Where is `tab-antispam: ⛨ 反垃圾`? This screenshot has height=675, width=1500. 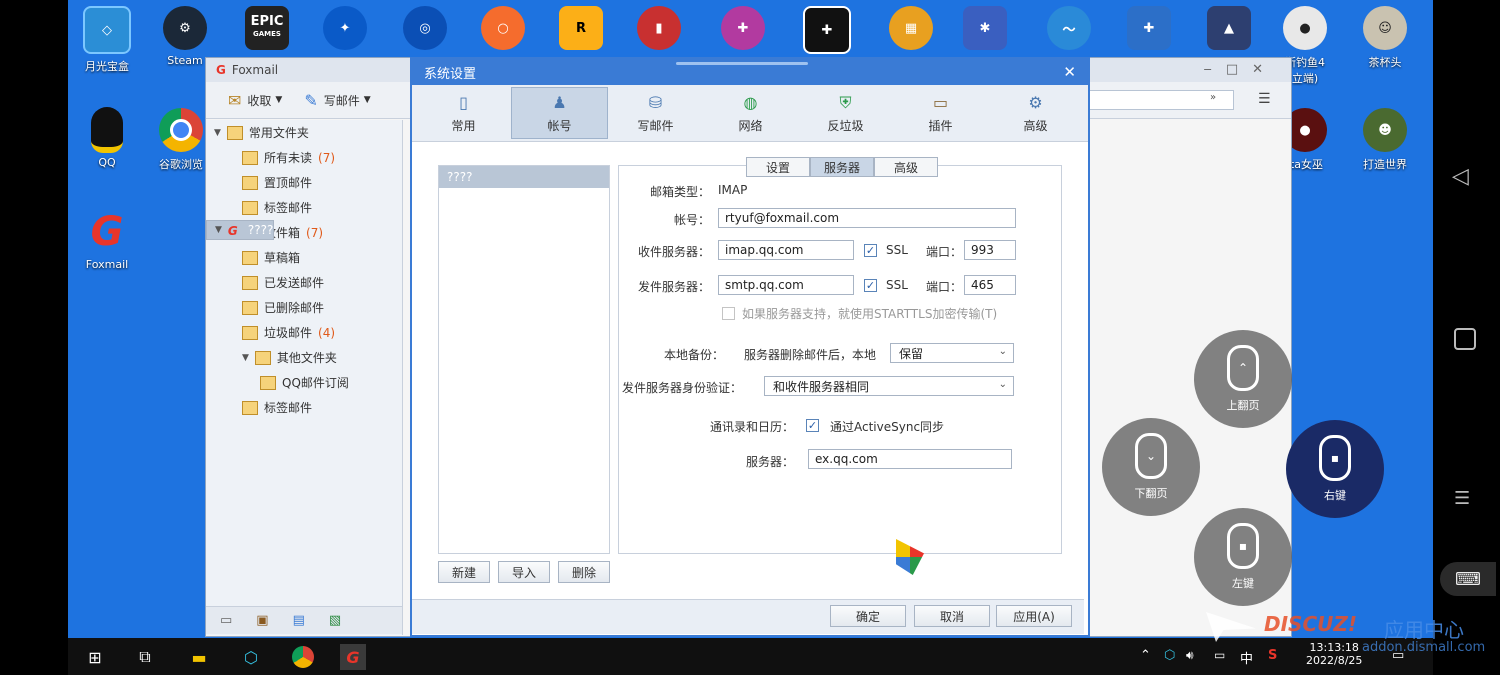
tab-antispam: ⛨ 反垃圾 is located at coordinates (845, 113).